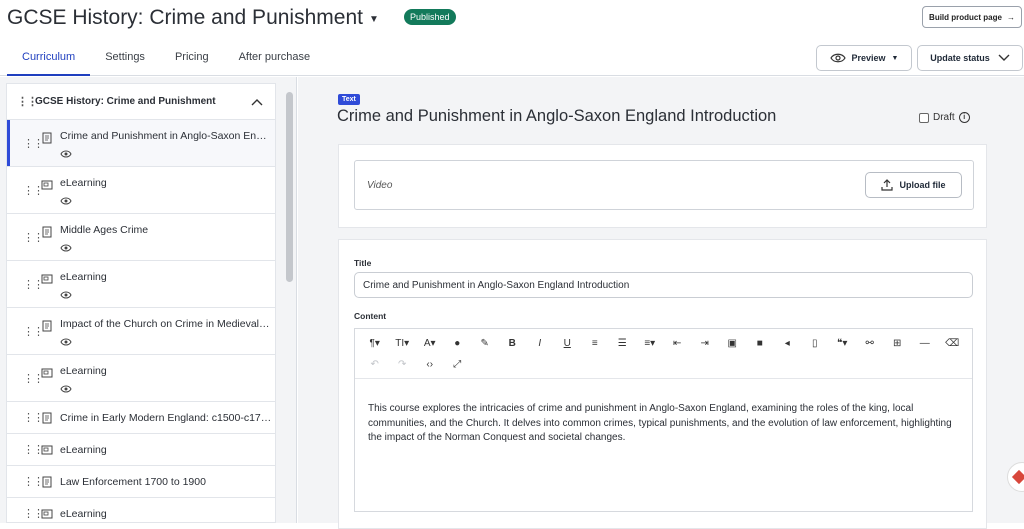 Image resolution: width=1024 pixels, height=529 pixels. Describe the element at coordinates (650, 343) in the screenshot. I see `align-icon: ≡▾` at that location.